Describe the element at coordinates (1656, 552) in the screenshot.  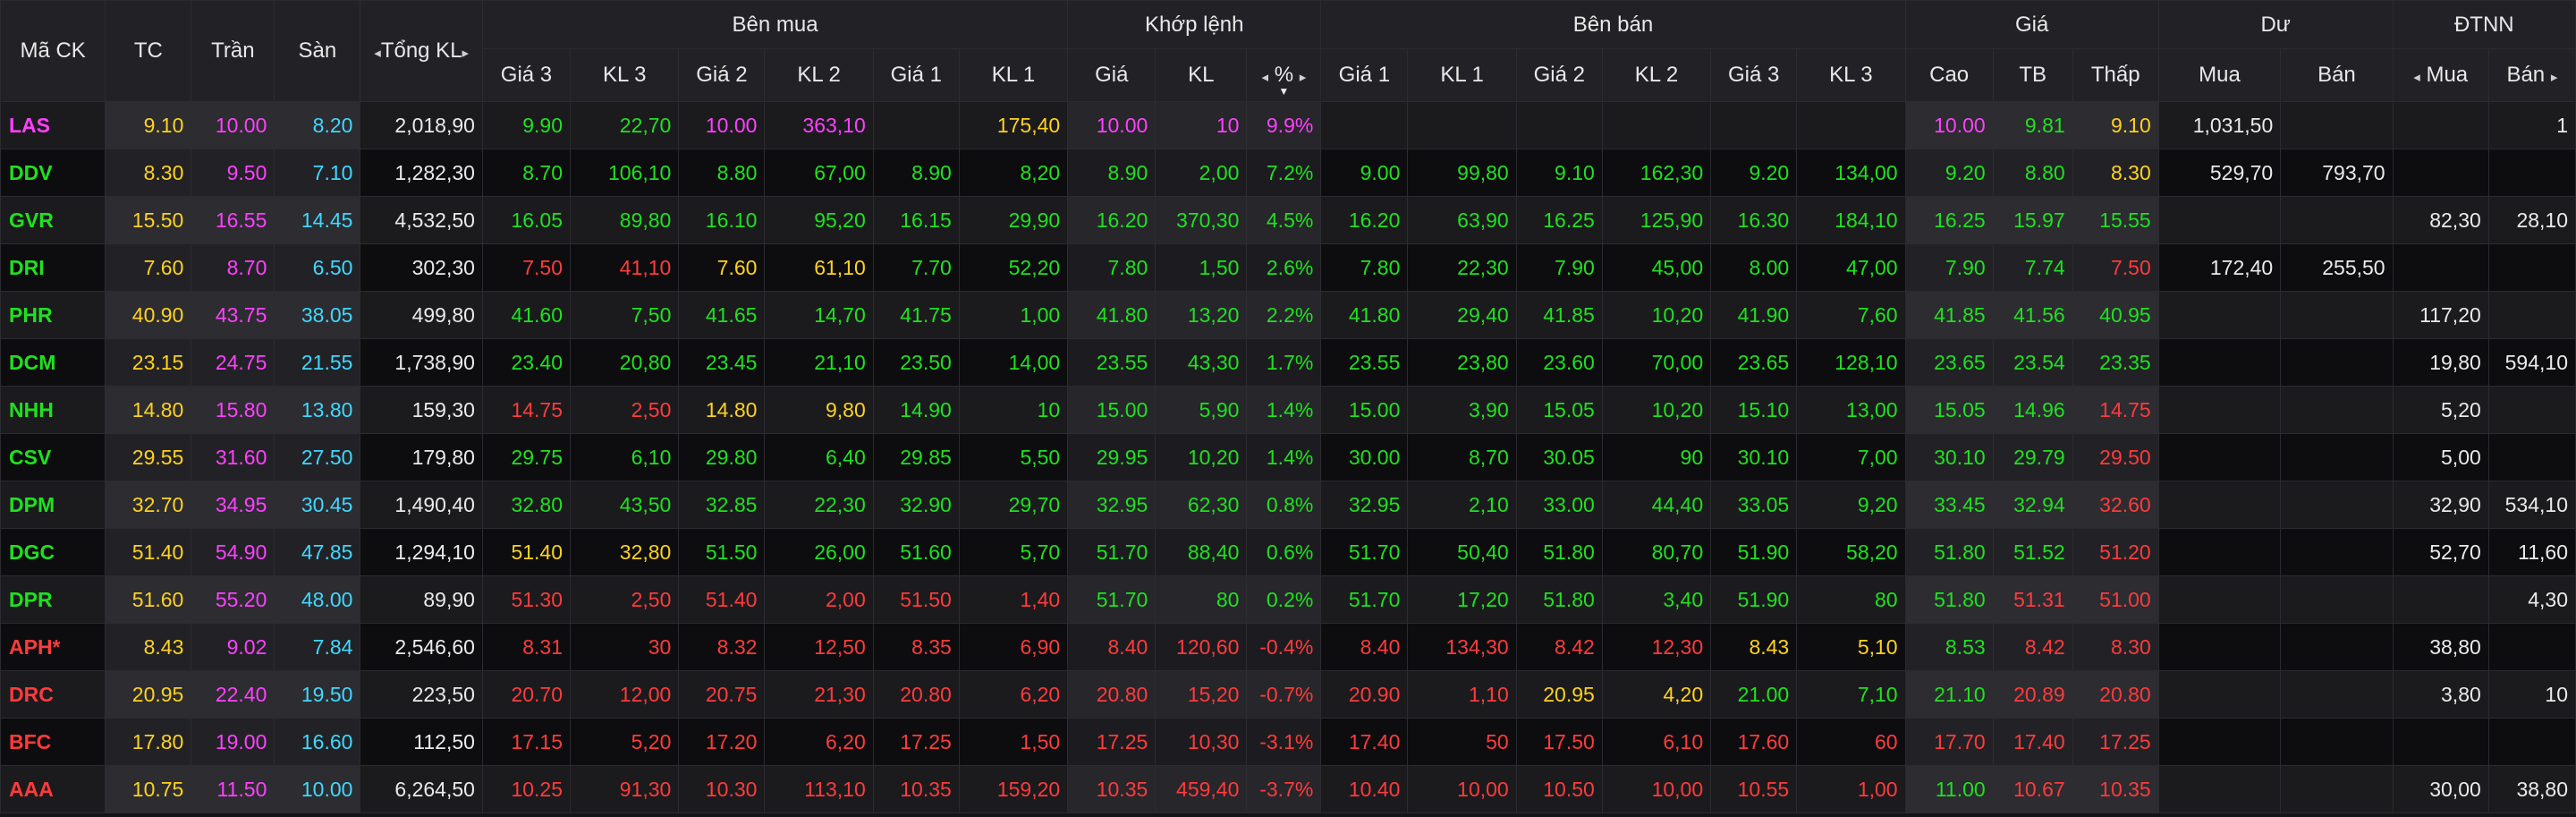
I see `sell-vol-2-cell: 80,70` at that location.